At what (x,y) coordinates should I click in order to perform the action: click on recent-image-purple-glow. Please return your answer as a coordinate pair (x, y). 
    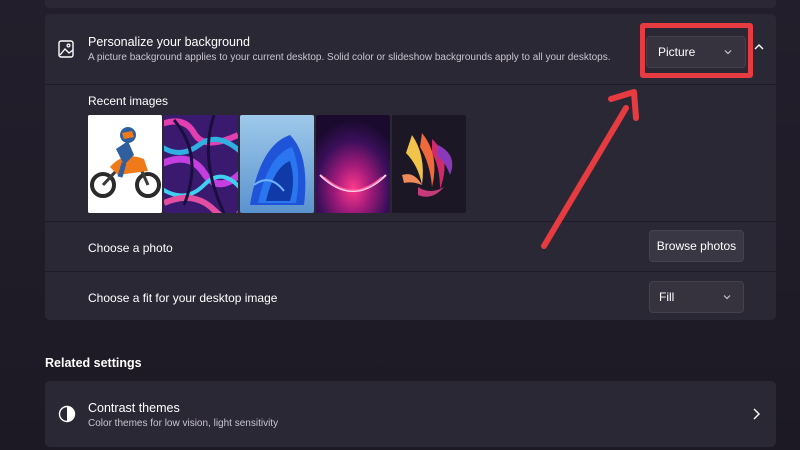
    Looking at the image, I should click on (353, 164).